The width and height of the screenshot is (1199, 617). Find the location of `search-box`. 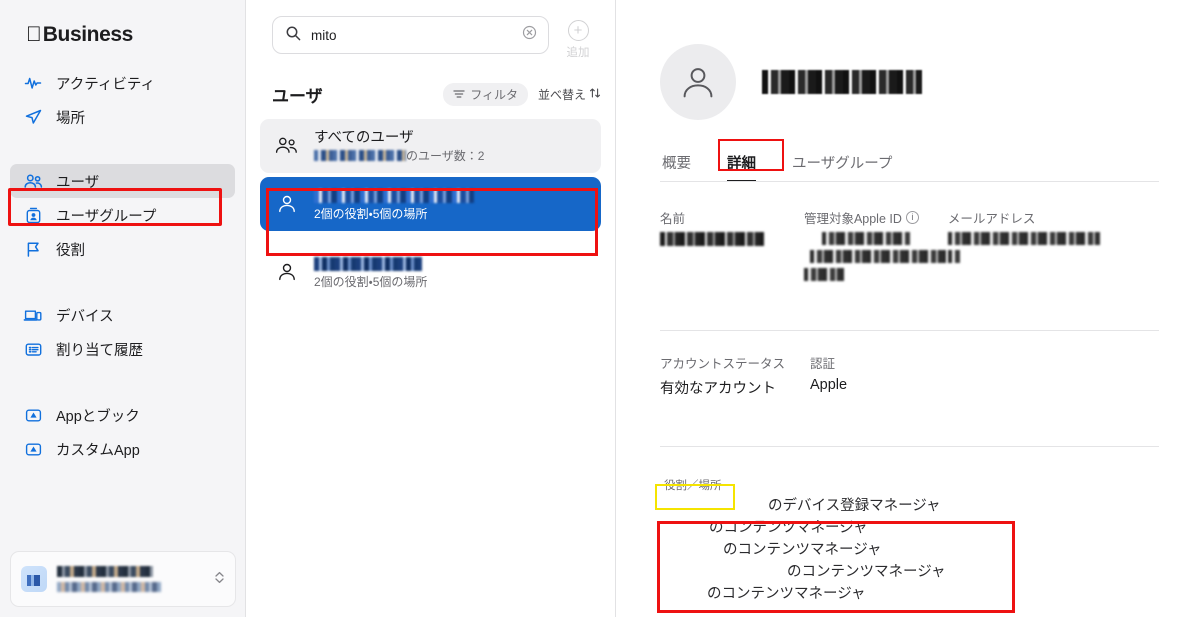

search-box is located at coordinates (410, 35).